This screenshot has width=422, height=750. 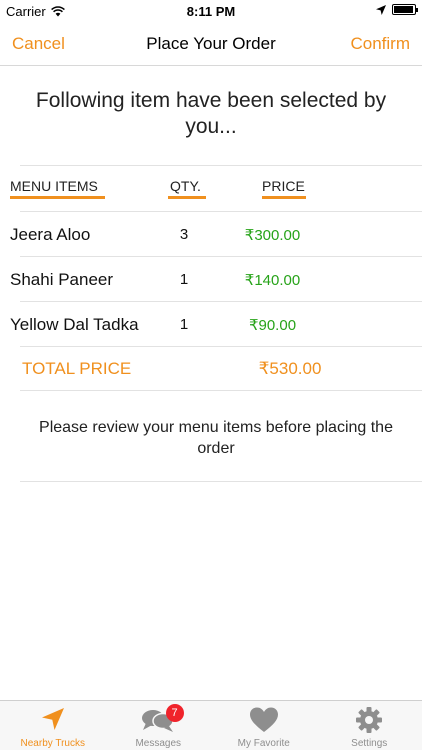 I want to click on tab-nearby-trucks: Nearby Trucks, so click(x=53, y=725).